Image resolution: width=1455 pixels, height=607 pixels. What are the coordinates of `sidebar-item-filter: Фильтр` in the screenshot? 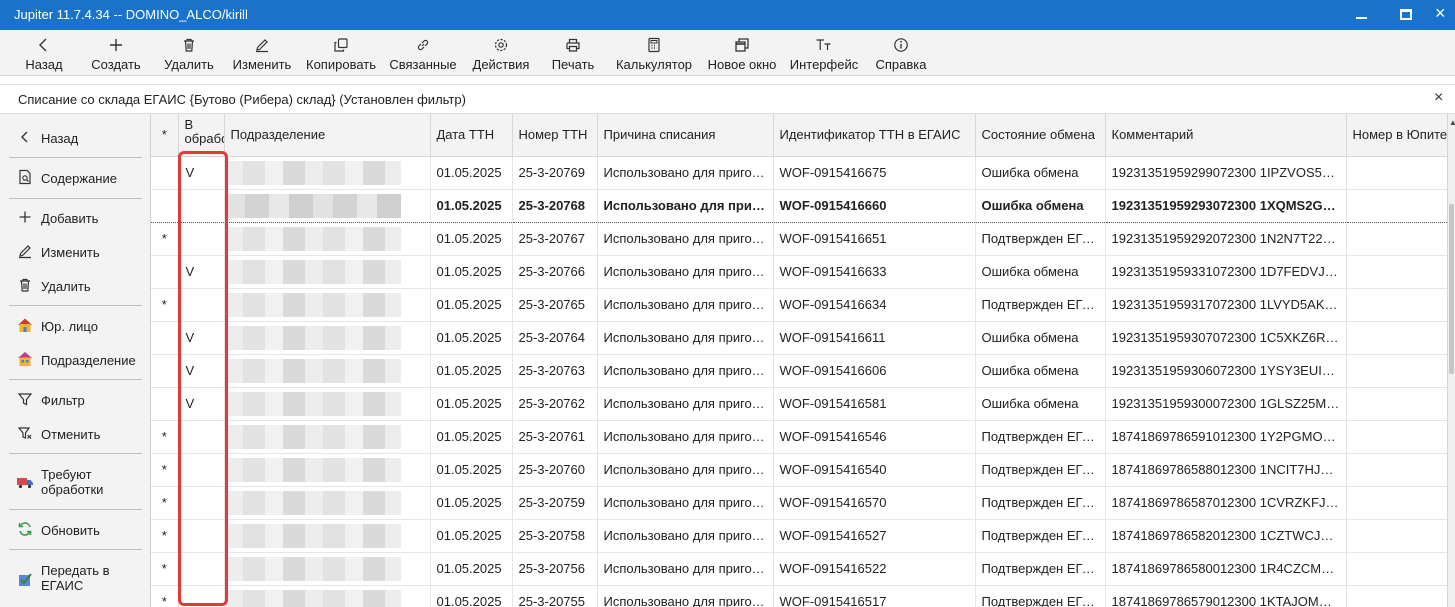 It's located at (75, 400).